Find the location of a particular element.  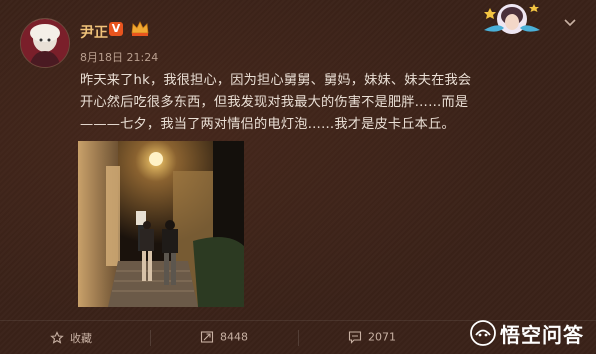

watermark-text: 悟空问答 is located at coordinates (542, 334).